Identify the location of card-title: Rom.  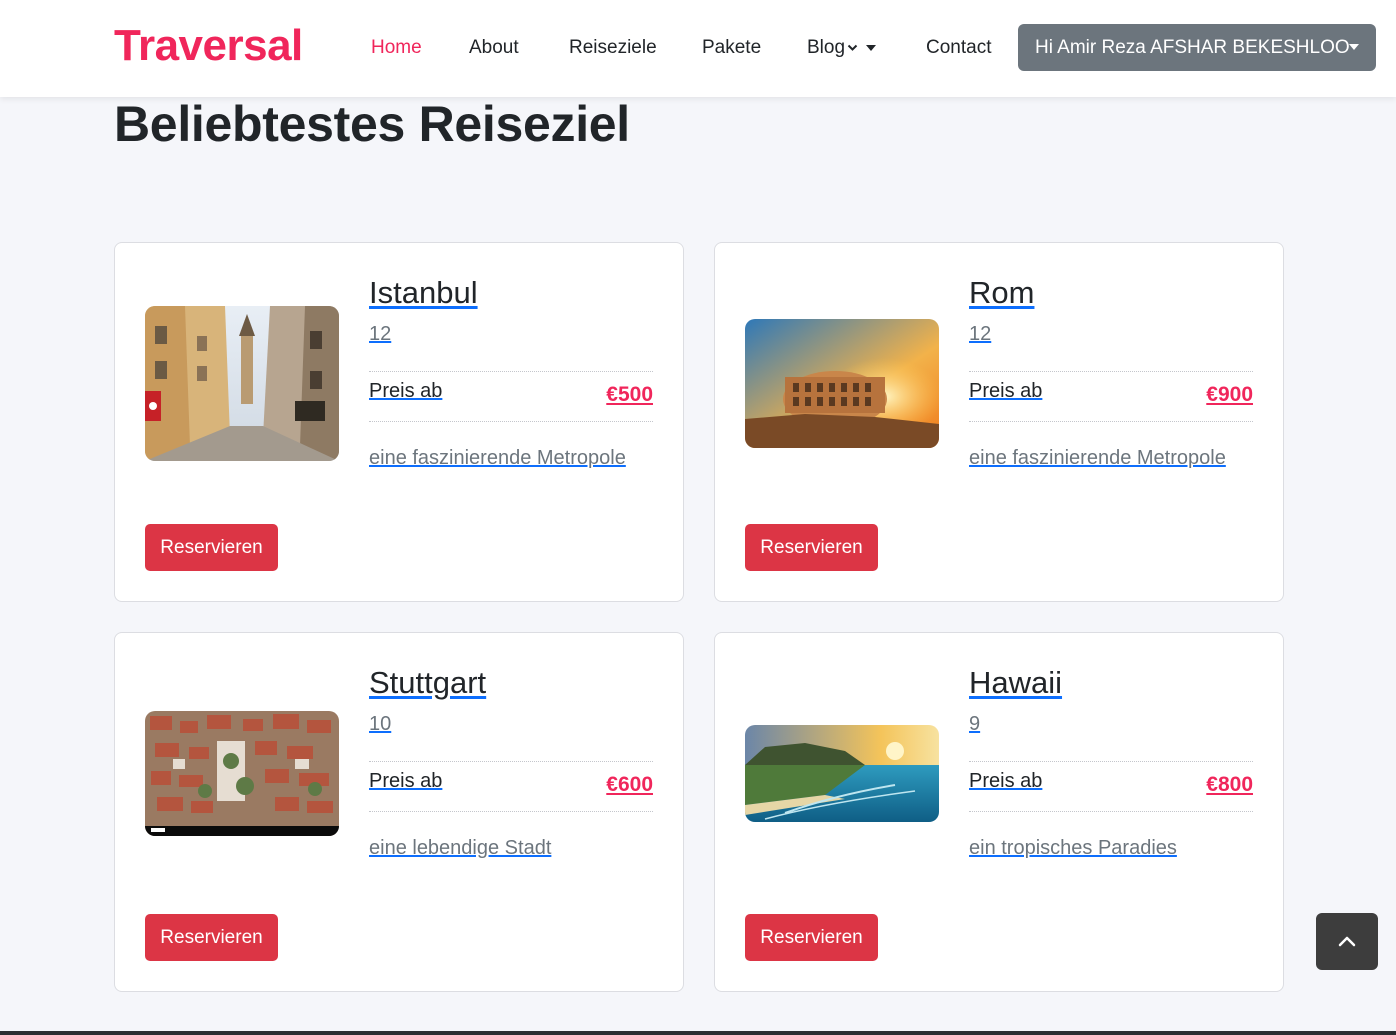
(1001, 293).